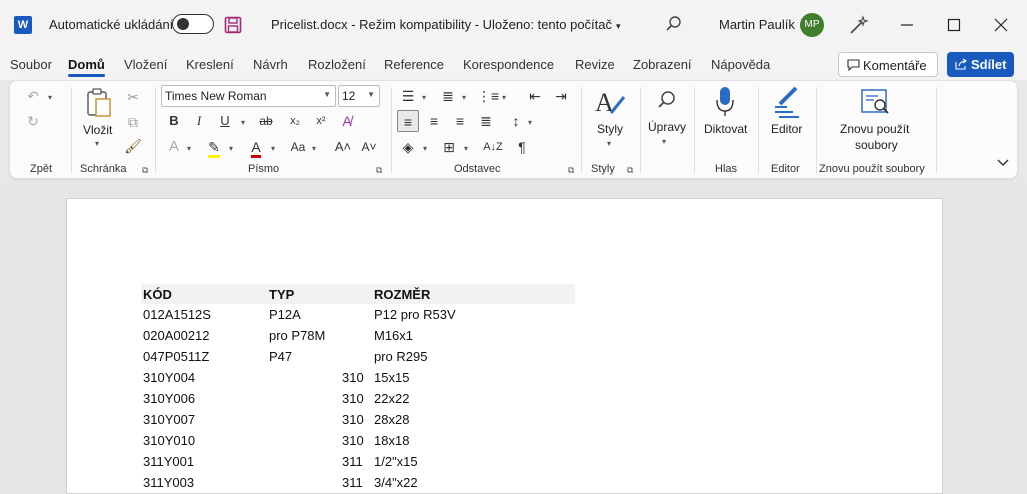 This screenshot has width=1027, height=494. What do you see at coordinates (477, 169) in the screenshot?
I see `group-label-paragraph: Odstavec` at bounding box center [477, 169].